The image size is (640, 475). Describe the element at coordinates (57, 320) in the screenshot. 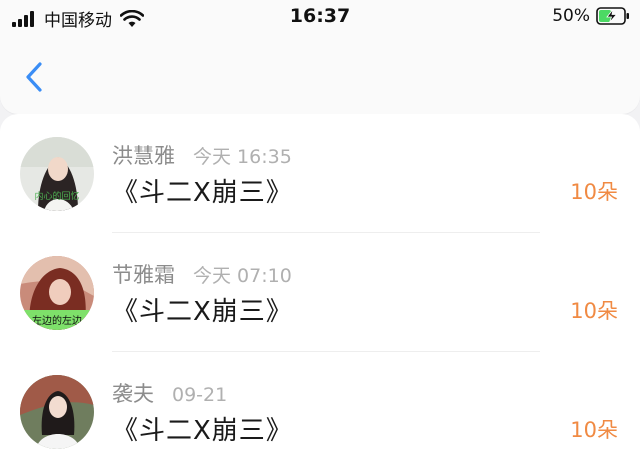

I see `avatar-caption: 左边的左边` at that location.